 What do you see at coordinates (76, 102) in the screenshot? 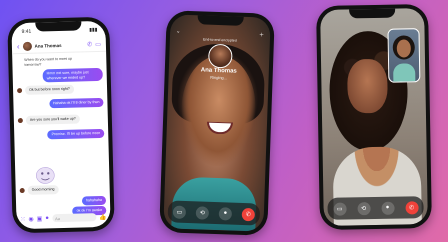
I see `message-bubble: Hahaha ok I'll 8 diner by then` at bounding box center [76, 102].